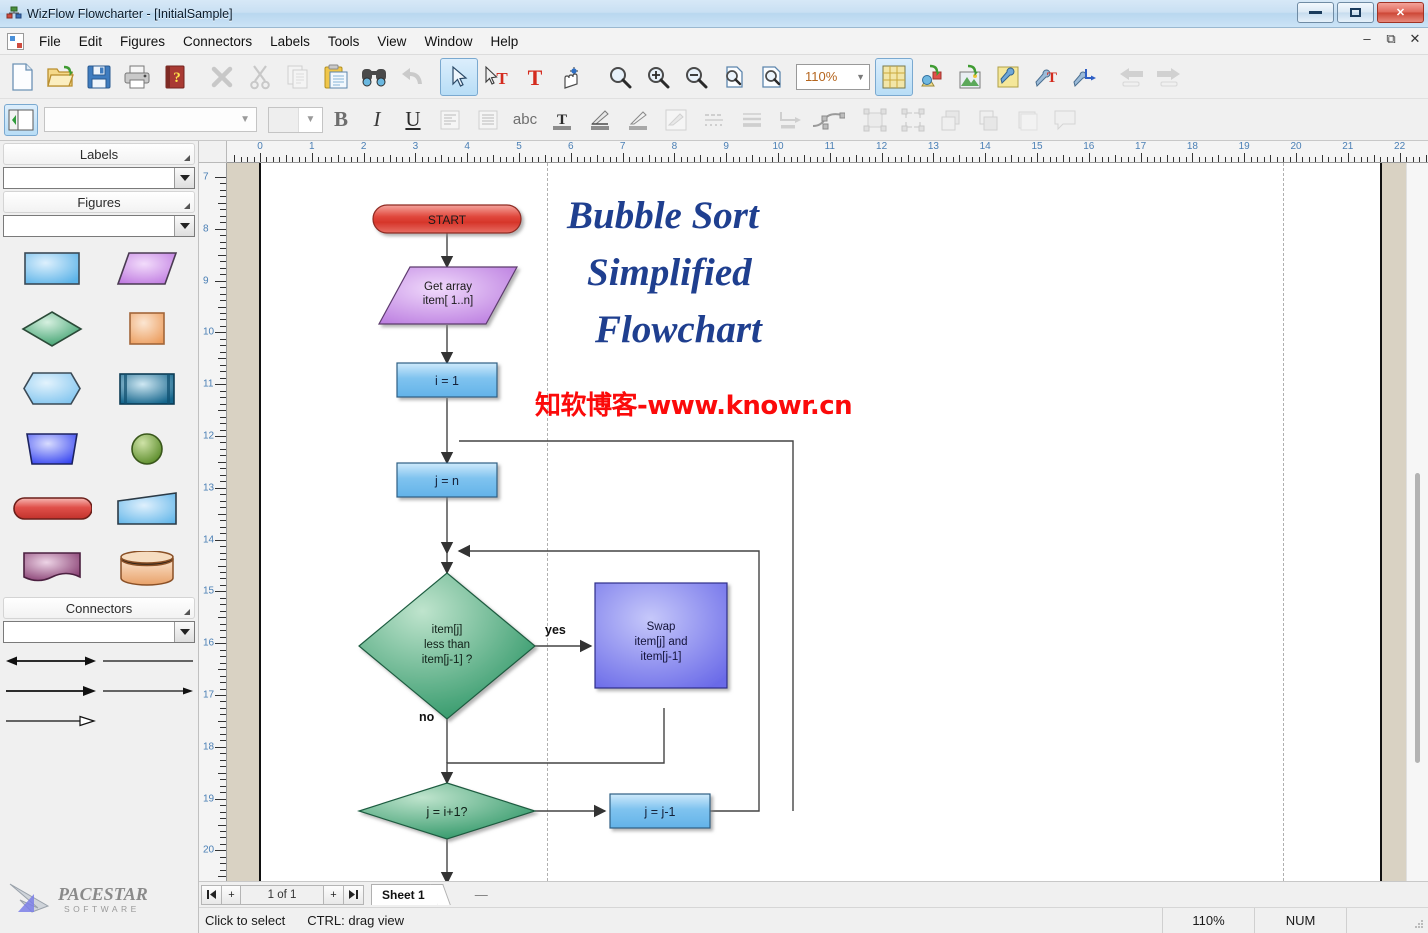 The width and height of the screenshot is (1428, 933). What do you see at coordinates (336, 77) in the screenshot?
I see `paste-button` at bounding box center [336, 77].